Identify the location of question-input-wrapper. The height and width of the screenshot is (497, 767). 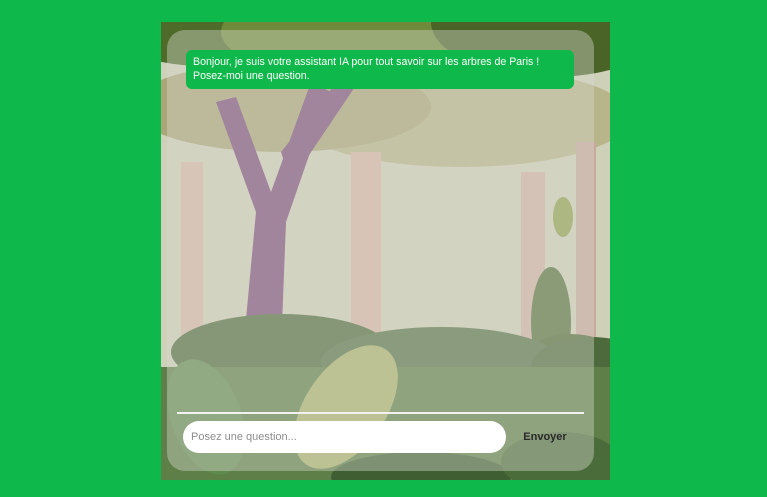
(344, 437).